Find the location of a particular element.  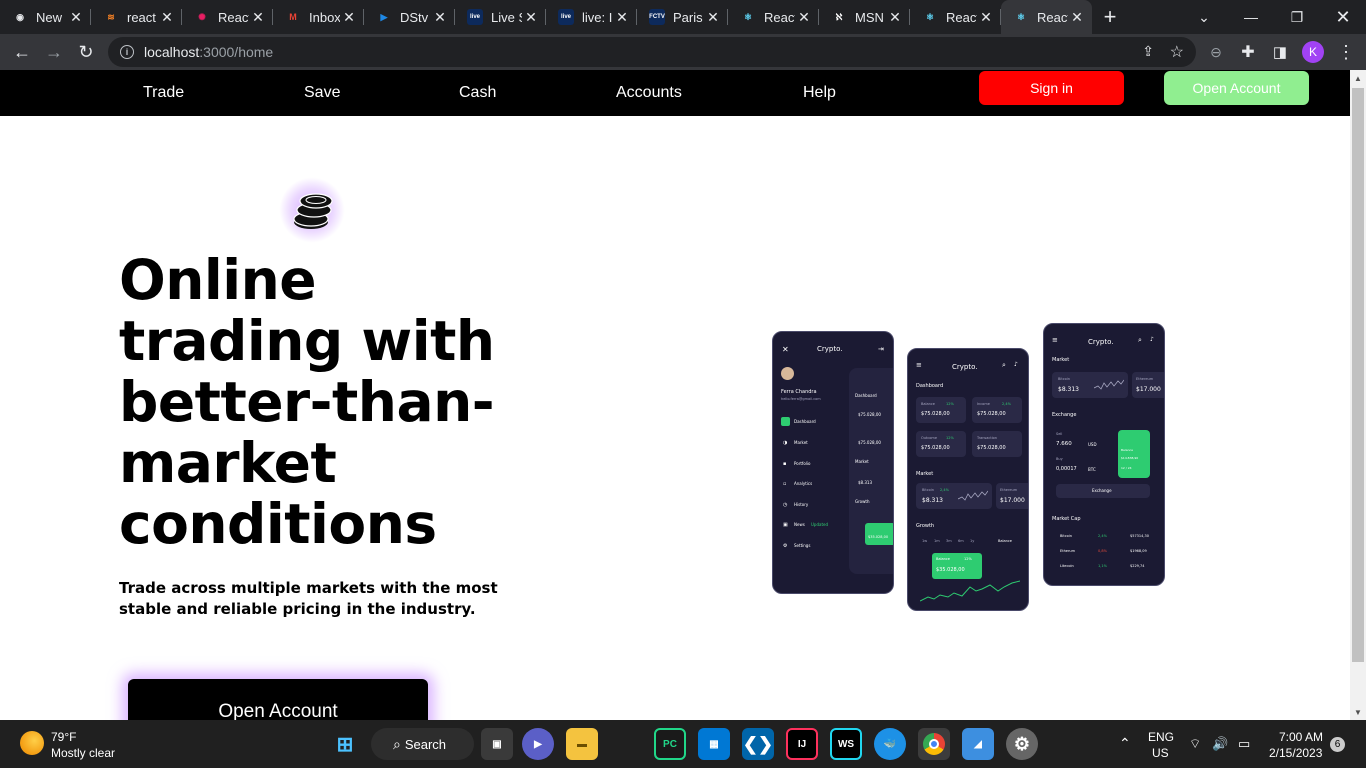

photos-icon: ◢ is located at coordinates (978, 744).